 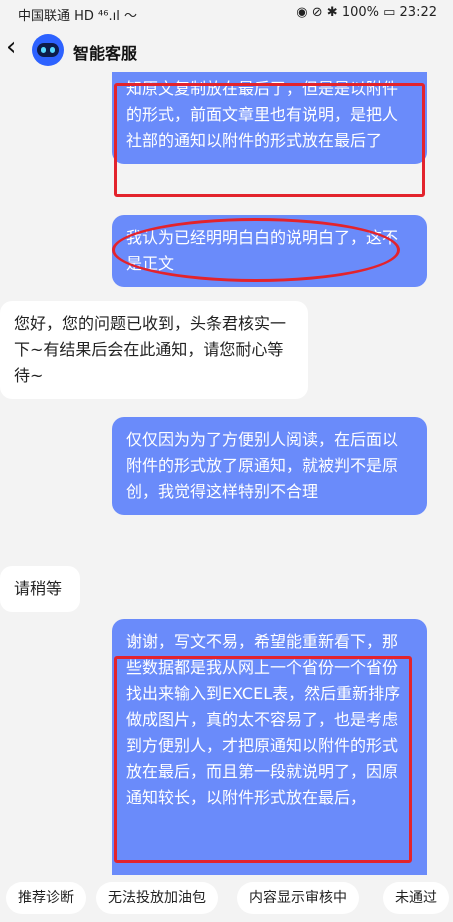 What do you see at coordinates (416, 898) in the screenshot?
I see `chip-not-approved: 未通过` at bounding box center [416, 898].